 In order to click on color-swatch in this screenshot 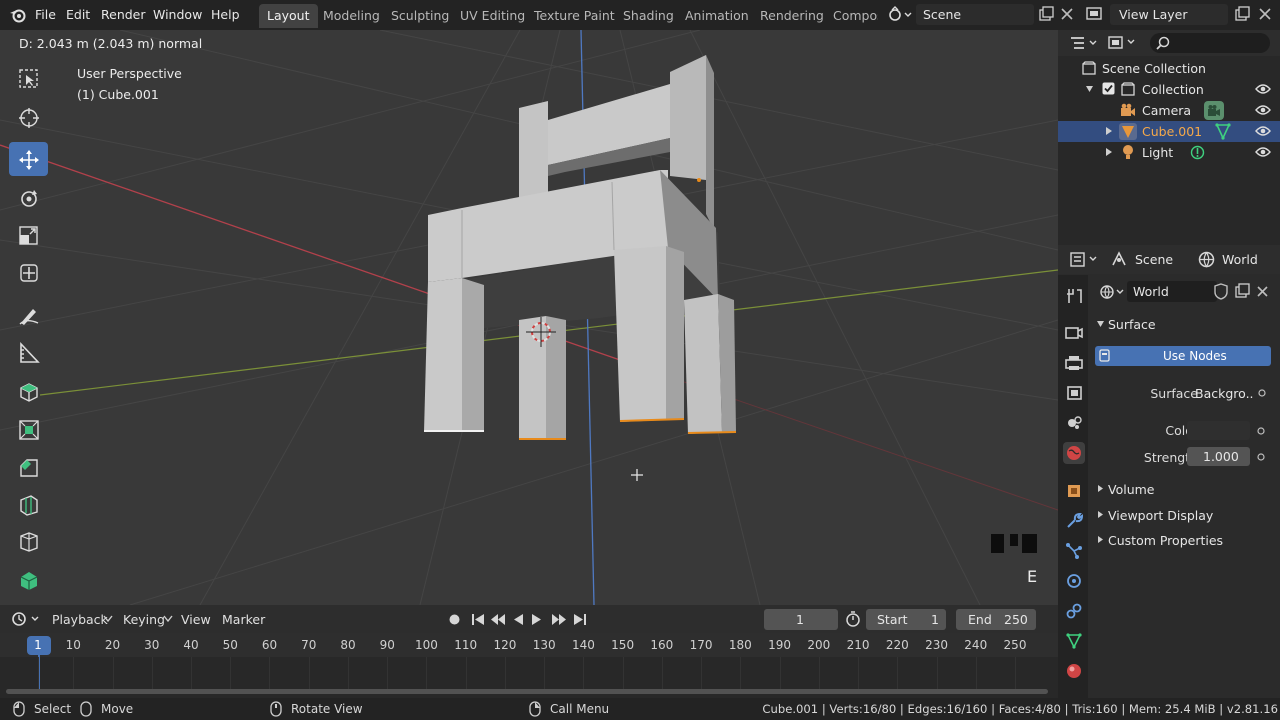, I will do `click(1218, 430)`.